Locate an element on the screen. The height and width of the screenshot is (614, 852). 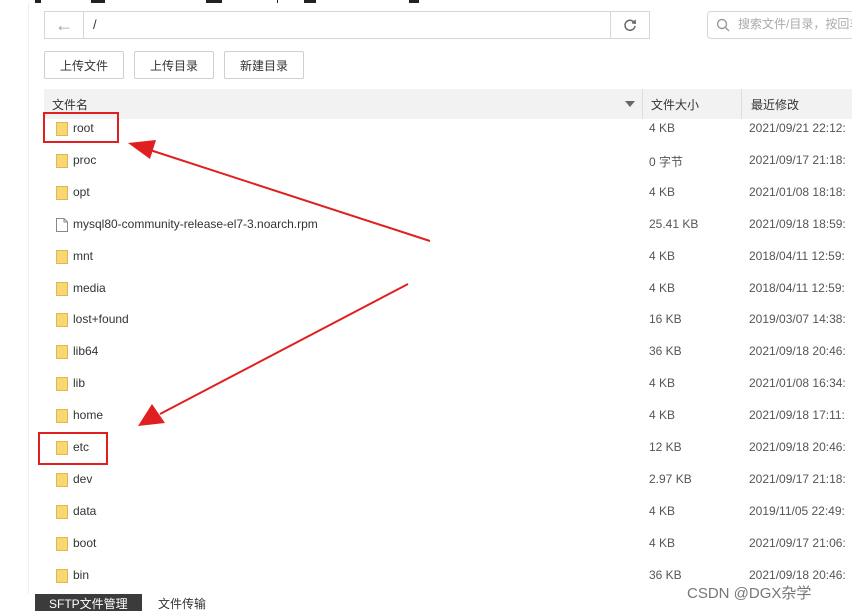
refresh-button is located at coordinates (629, 25).